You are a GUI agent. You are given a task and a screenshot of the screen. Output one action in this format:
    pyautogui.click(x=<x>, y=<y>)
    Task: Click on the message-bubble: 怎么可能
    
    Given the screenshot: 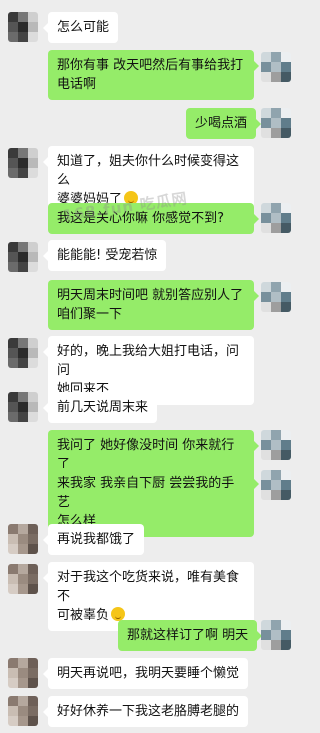 What is the action you would take?
    pyautogui.click(x=80, y=27)
    